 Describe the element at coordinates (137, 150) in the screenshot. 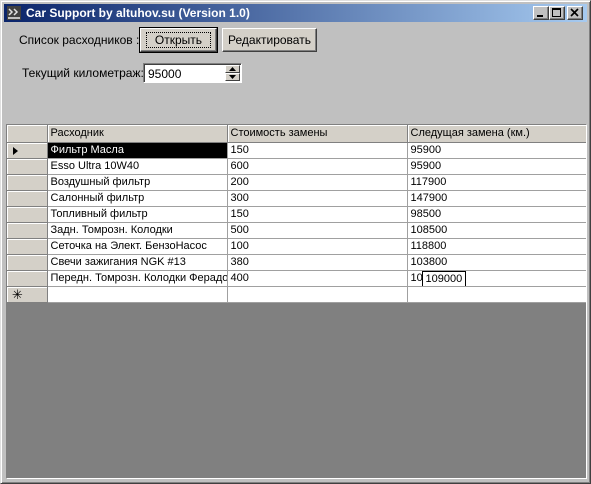

I see `cell-consumable: Фильтр Масла` at that location.